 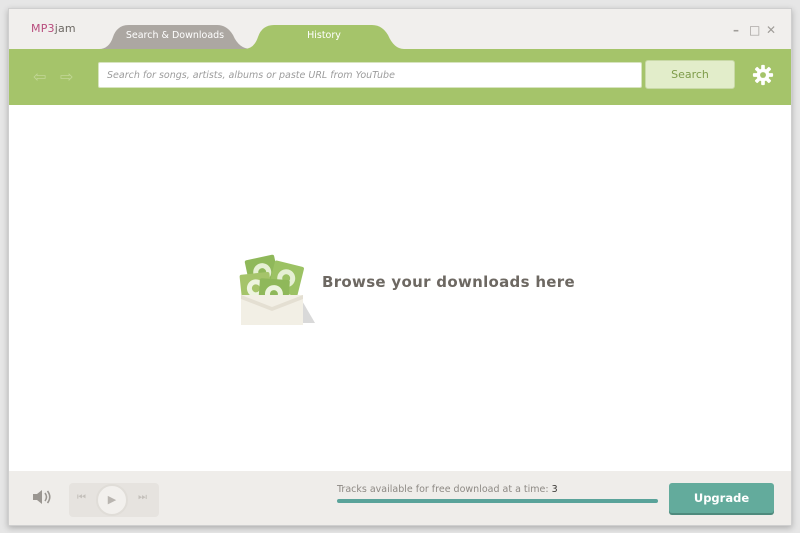 What do you see at coordinates (42, 497) in the screenshot?
I see `volume-icon` at bounding box center [42, 497].